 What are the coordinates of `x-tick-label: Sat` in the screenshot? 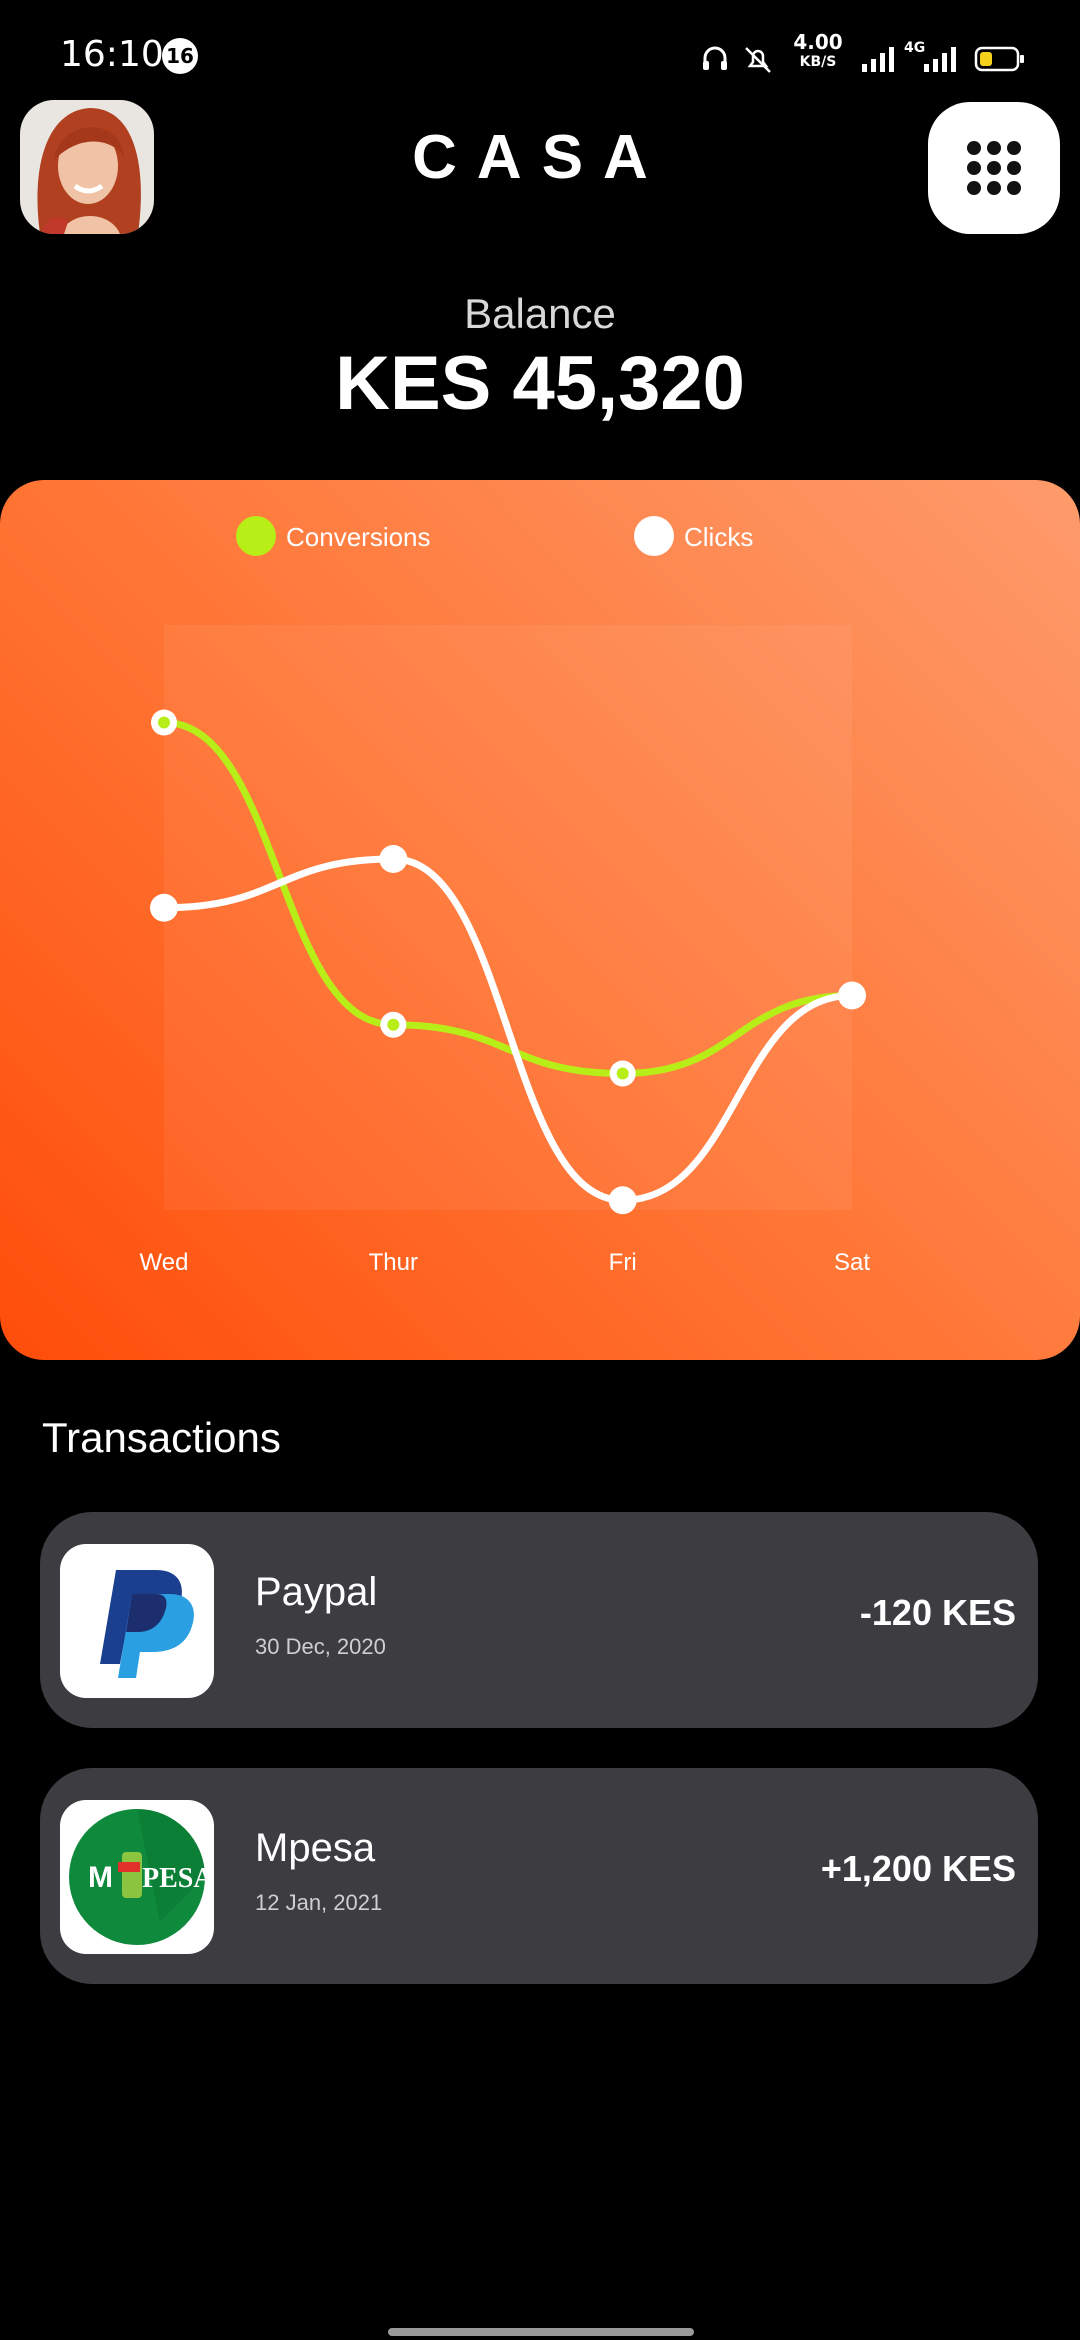 It's located at (852, 1262).